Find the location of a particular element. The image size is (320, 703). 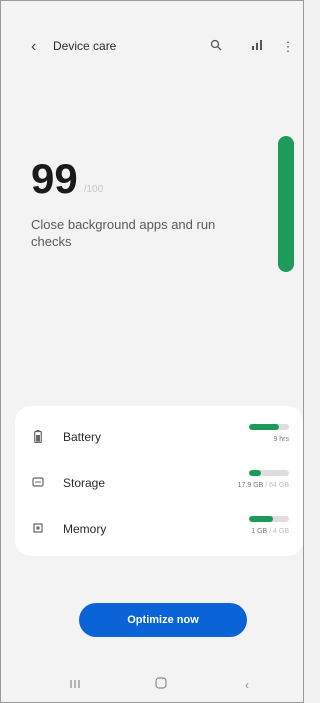

storage-label: Storage is located at coordinates (84, 483).